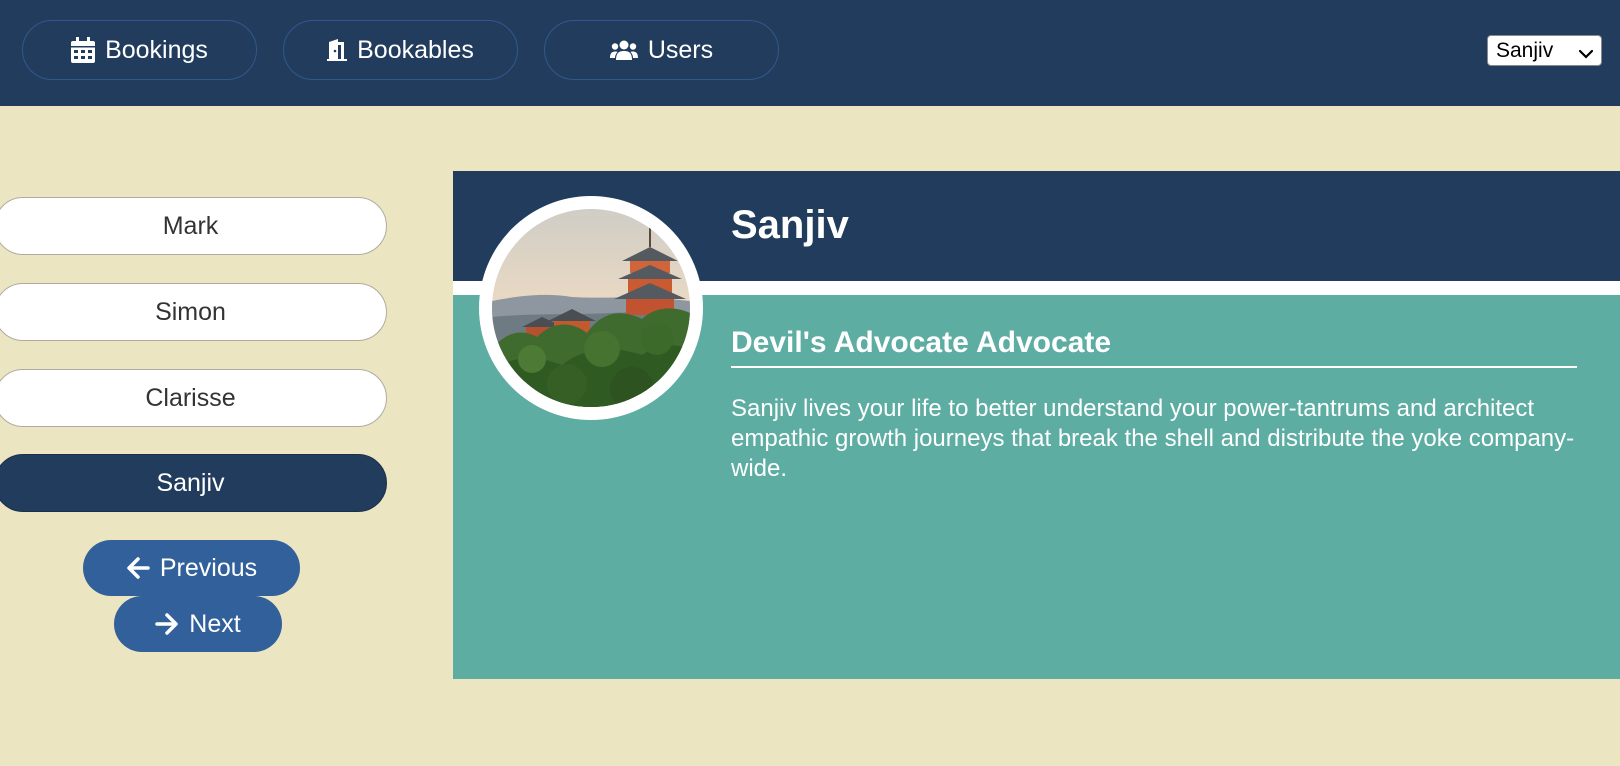 The image size is (1620, 766). I want to click on next-button-label: Next, so click(215, 623).